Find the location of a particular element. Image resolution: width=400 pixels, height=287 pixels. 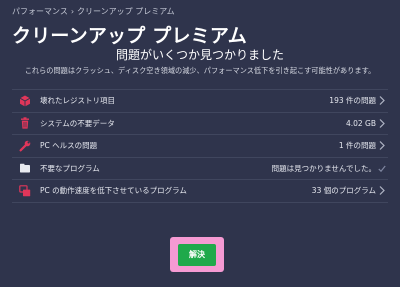

issue-label: 壊れたレジストリ項目 is located at coordinates (77, 101).